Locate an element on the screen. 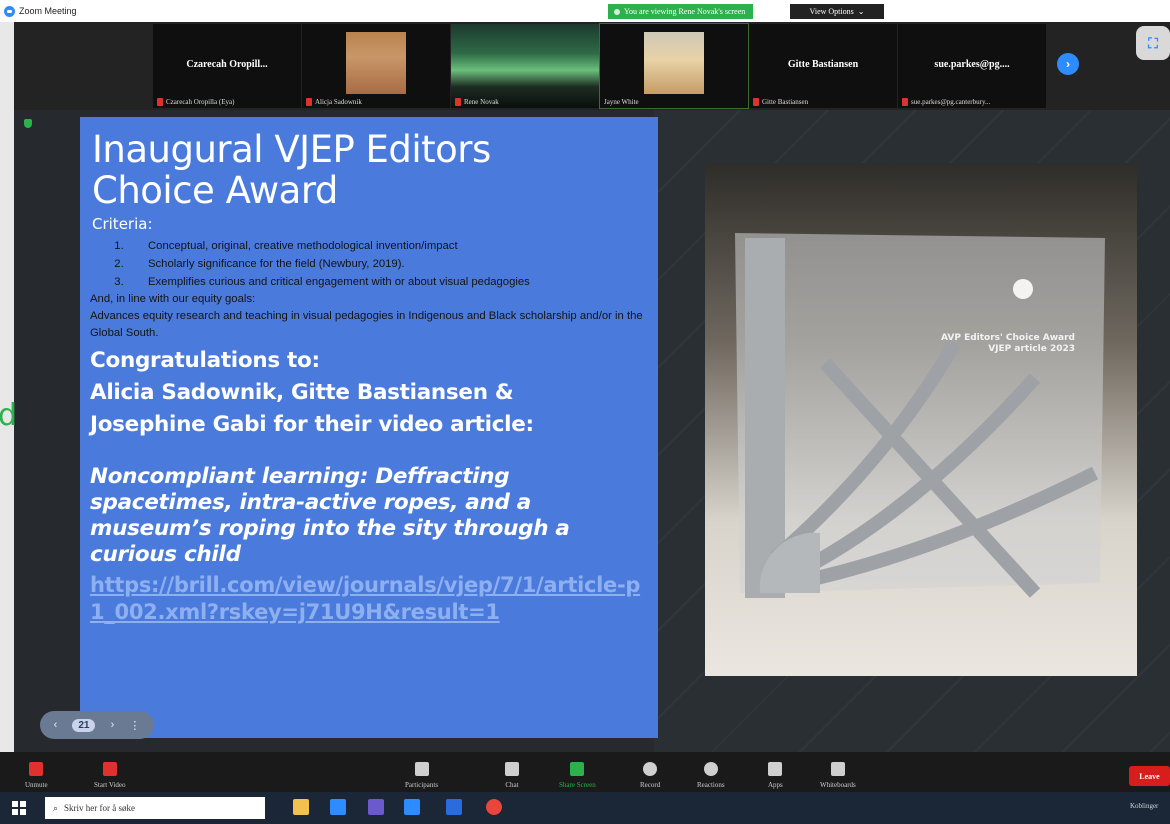 This screenshot has width=1170, height=824. zoom-logo-icon is located at coordinates (9, 11).